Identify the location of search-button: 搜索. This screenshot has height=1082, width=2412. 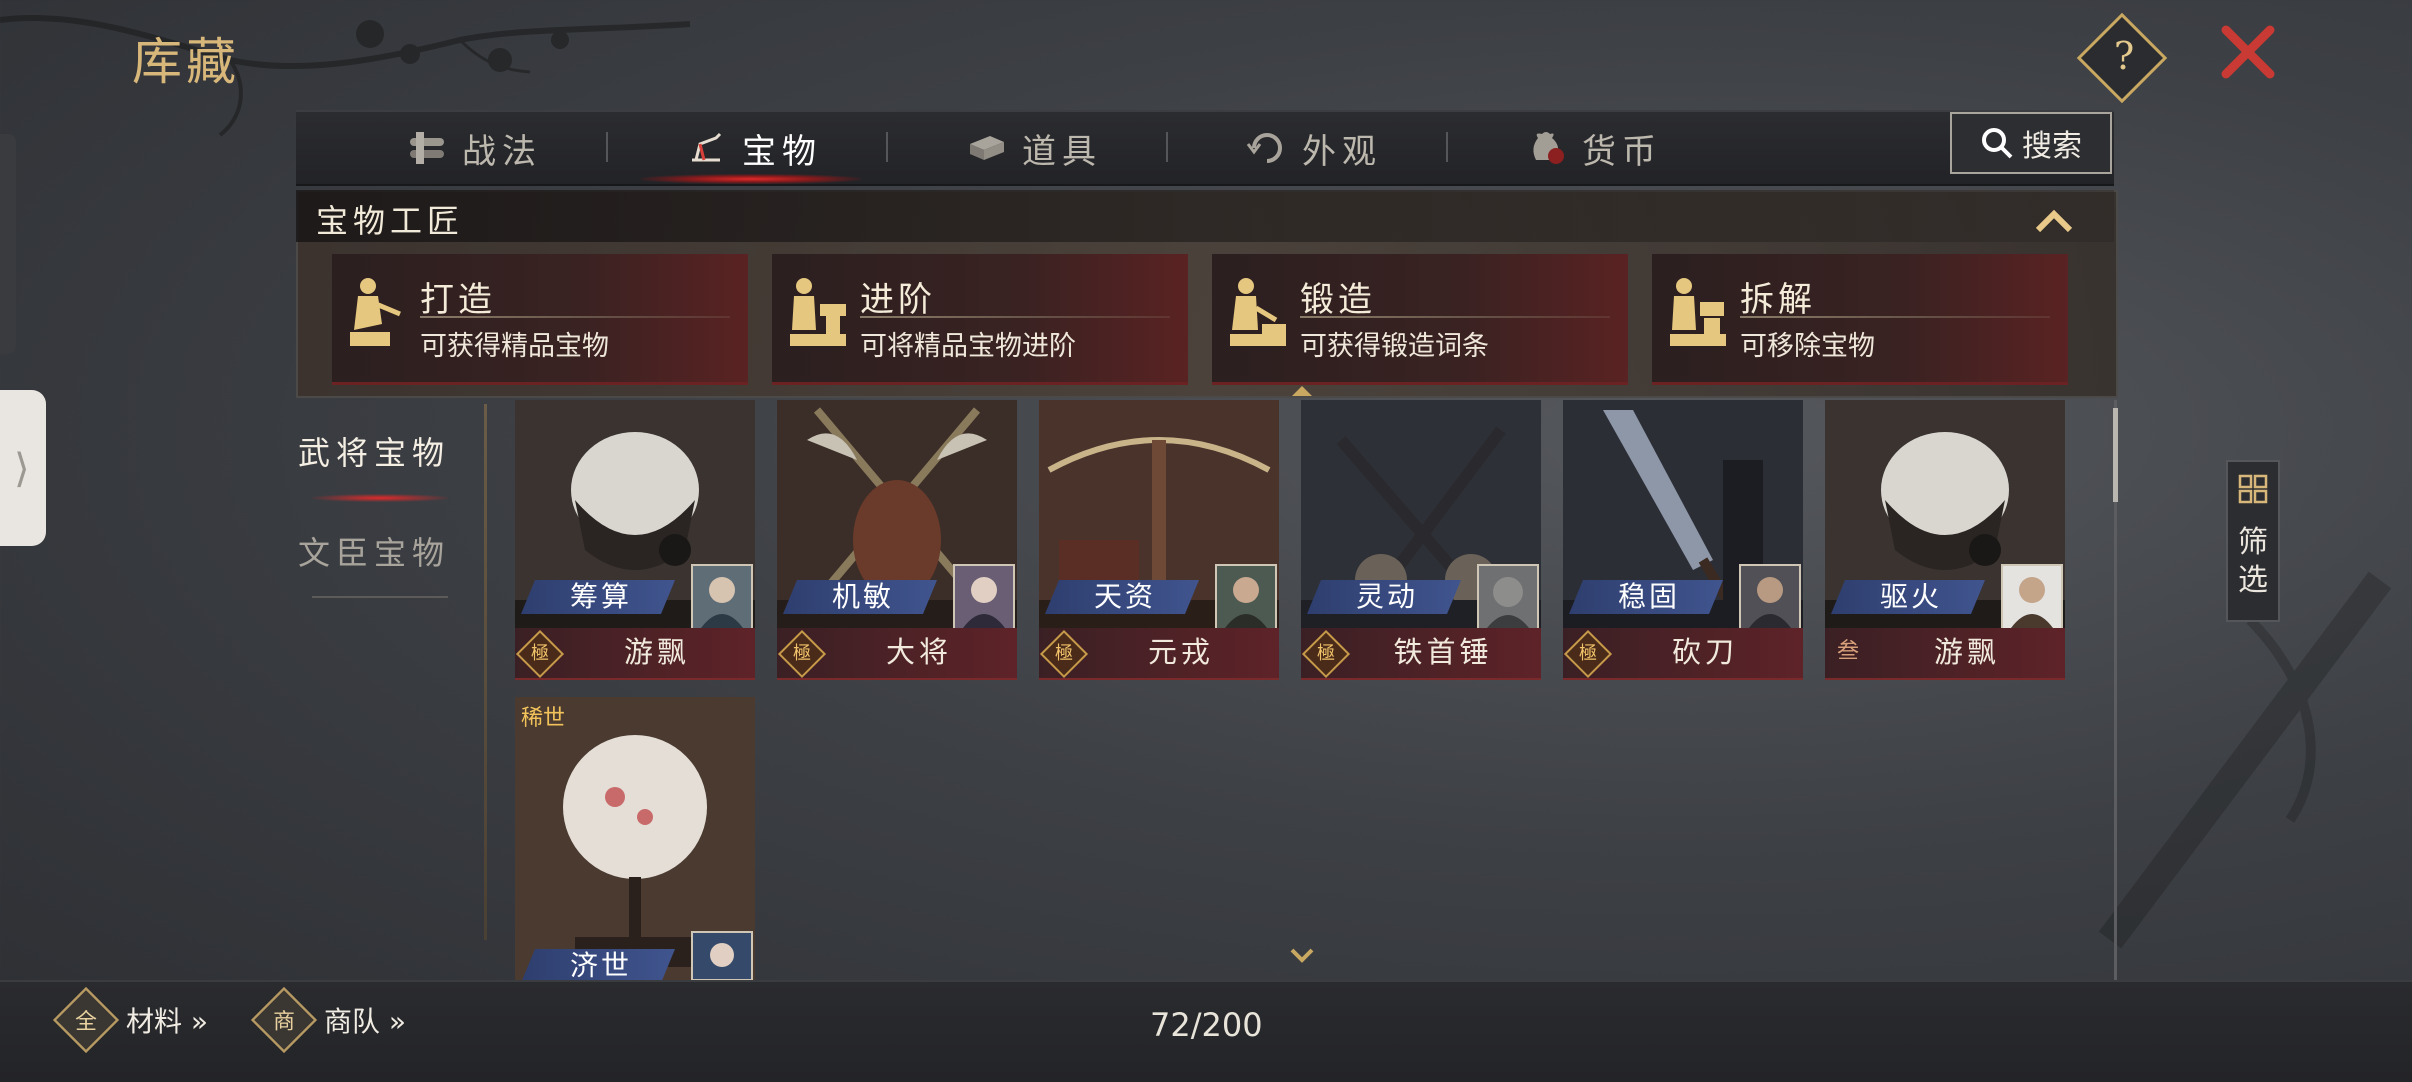
(2031, 143).